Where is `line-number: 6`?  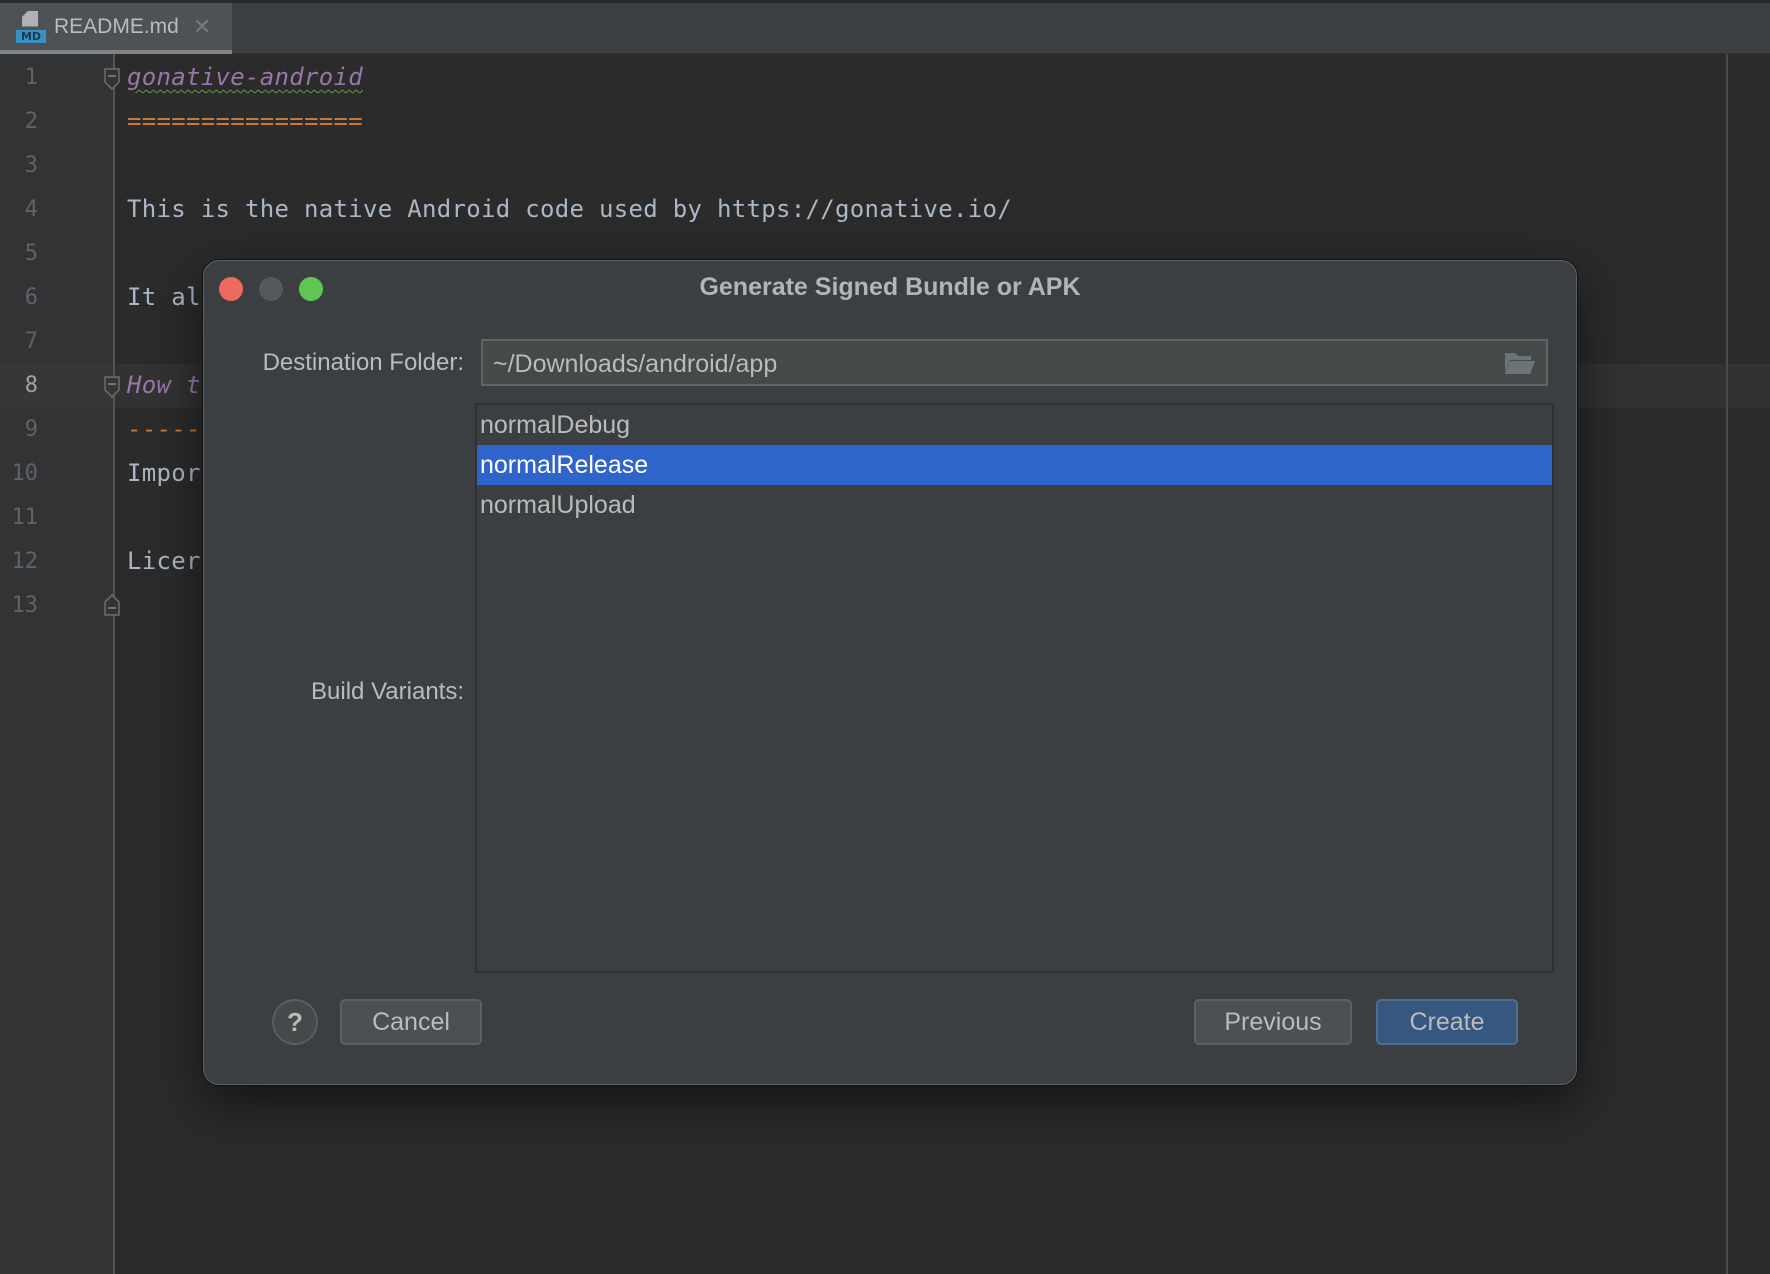
line-number: 6 is located at coordinates (31, 297).